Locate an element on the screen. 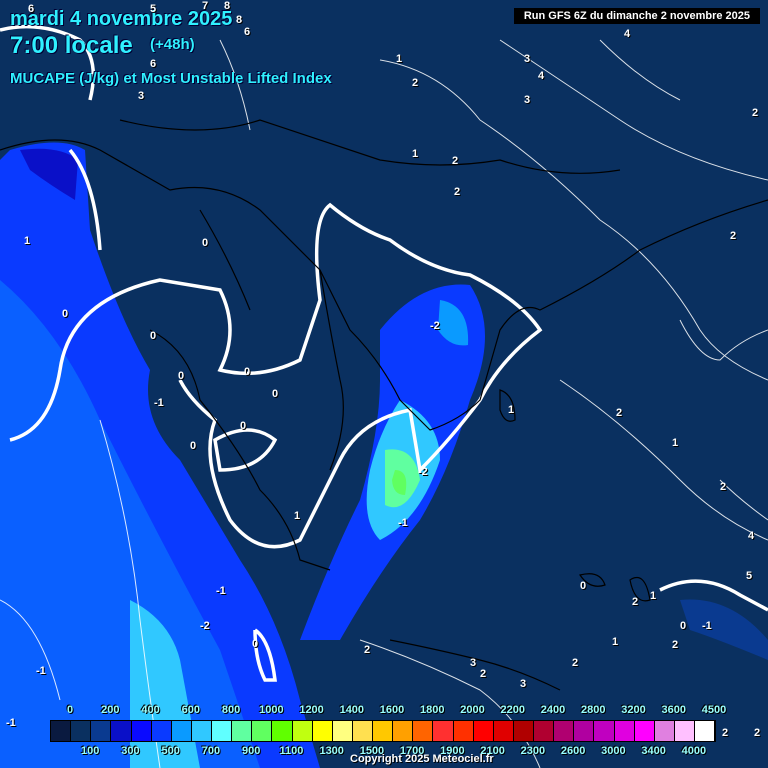 This screenshot has width=768, height=768. legend-label-top: 1800 is located at coordinates (432, 710).